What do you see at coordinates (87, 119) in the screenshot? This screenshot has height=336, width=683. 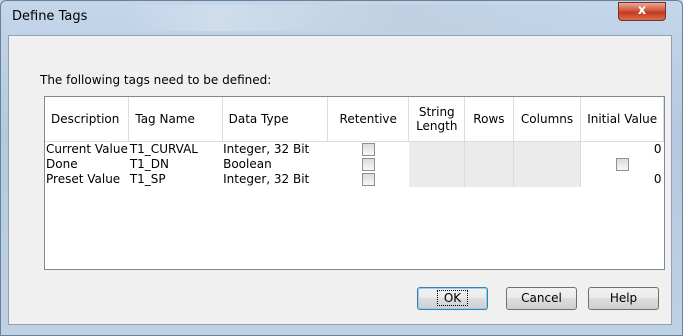 I see `col-header-description: Description` at bounding box center [87, 119].